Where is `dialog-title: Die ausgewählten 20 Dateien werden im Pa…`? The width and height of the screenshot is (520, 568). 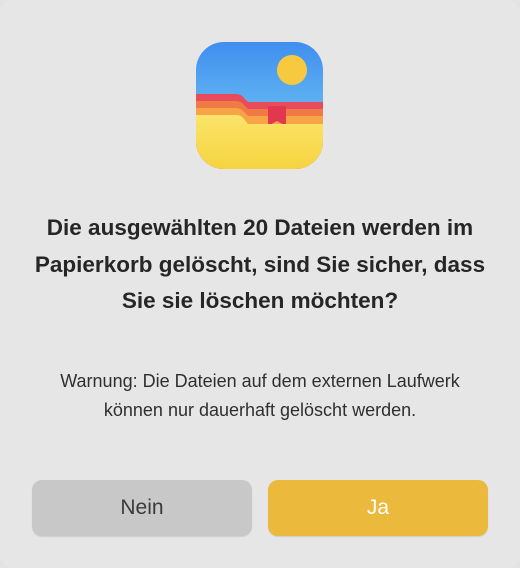
dialog-title: Die ausgewählten 20 Dateien werden im Pa… is located at coordinates (260, 264).